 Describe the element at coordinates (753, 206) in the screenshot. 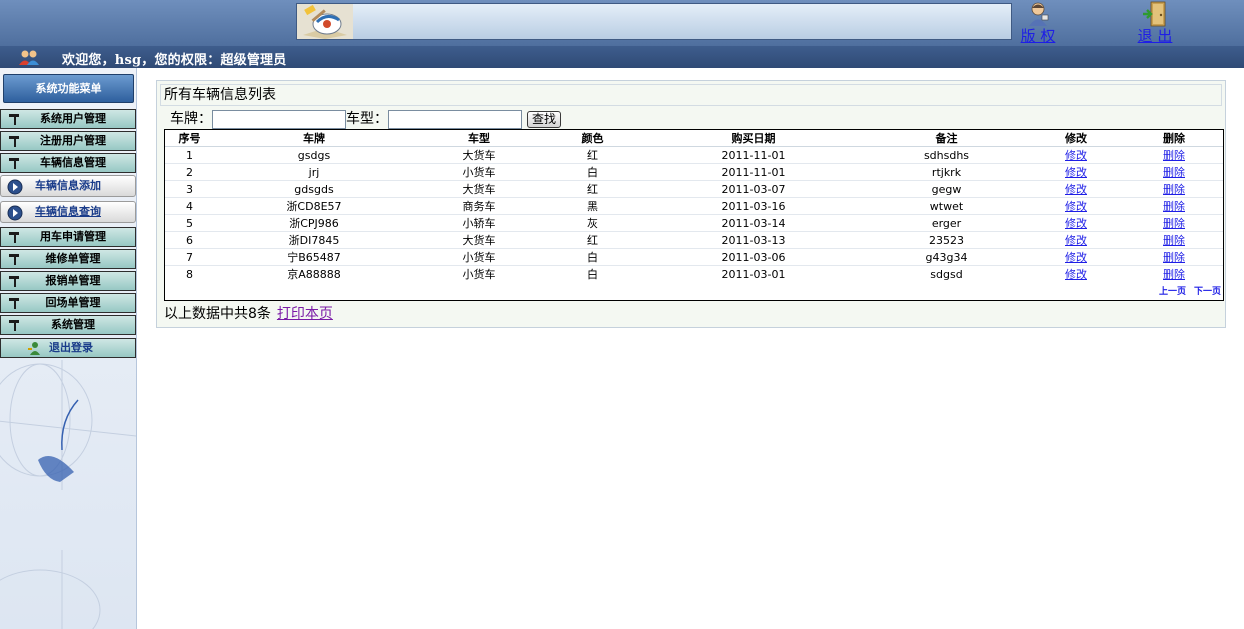

I see `table-cell: 2011-03-16` at that location.